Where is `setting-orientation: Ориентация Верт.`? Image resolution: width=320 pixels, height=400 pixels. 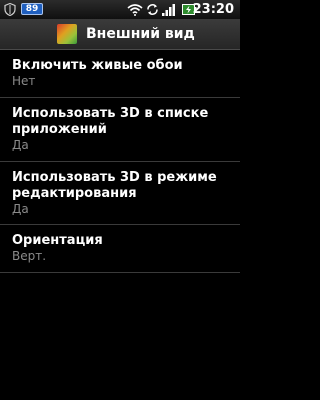
setting-orientation: Ориентация Верт. is located at coordinates (120, 249).